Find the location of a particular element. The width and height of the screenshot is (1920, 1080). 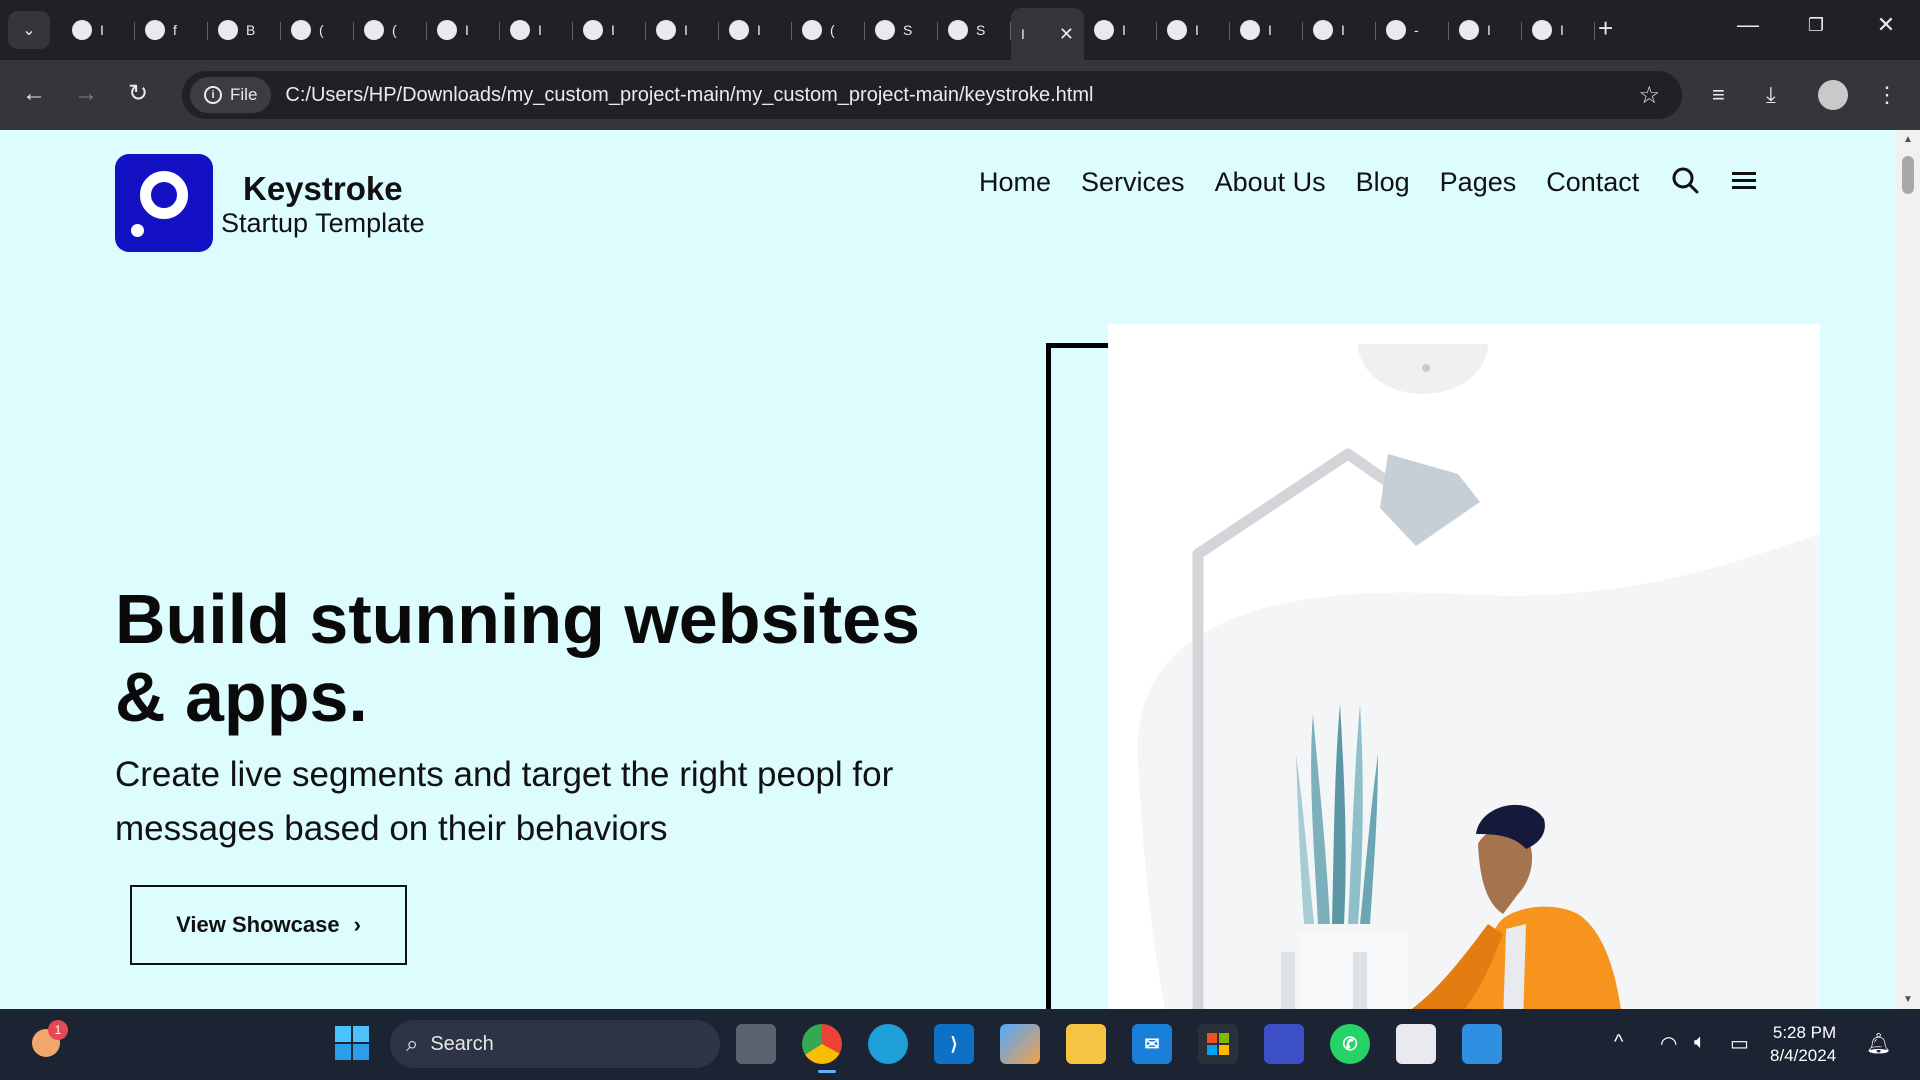

whatsapp-icon: ✆ is located at coordinates (1350, 1044).